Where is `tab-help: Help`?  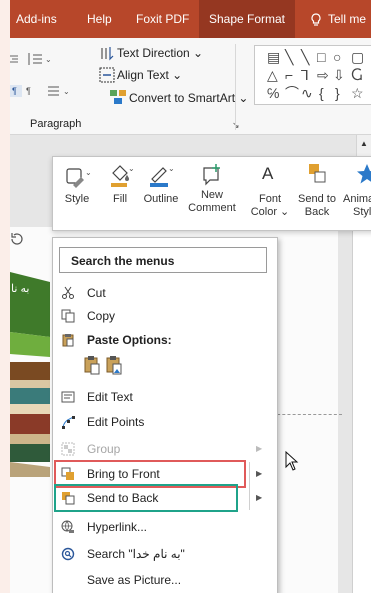 tab-help: Help is located at coordinates (99, 19).